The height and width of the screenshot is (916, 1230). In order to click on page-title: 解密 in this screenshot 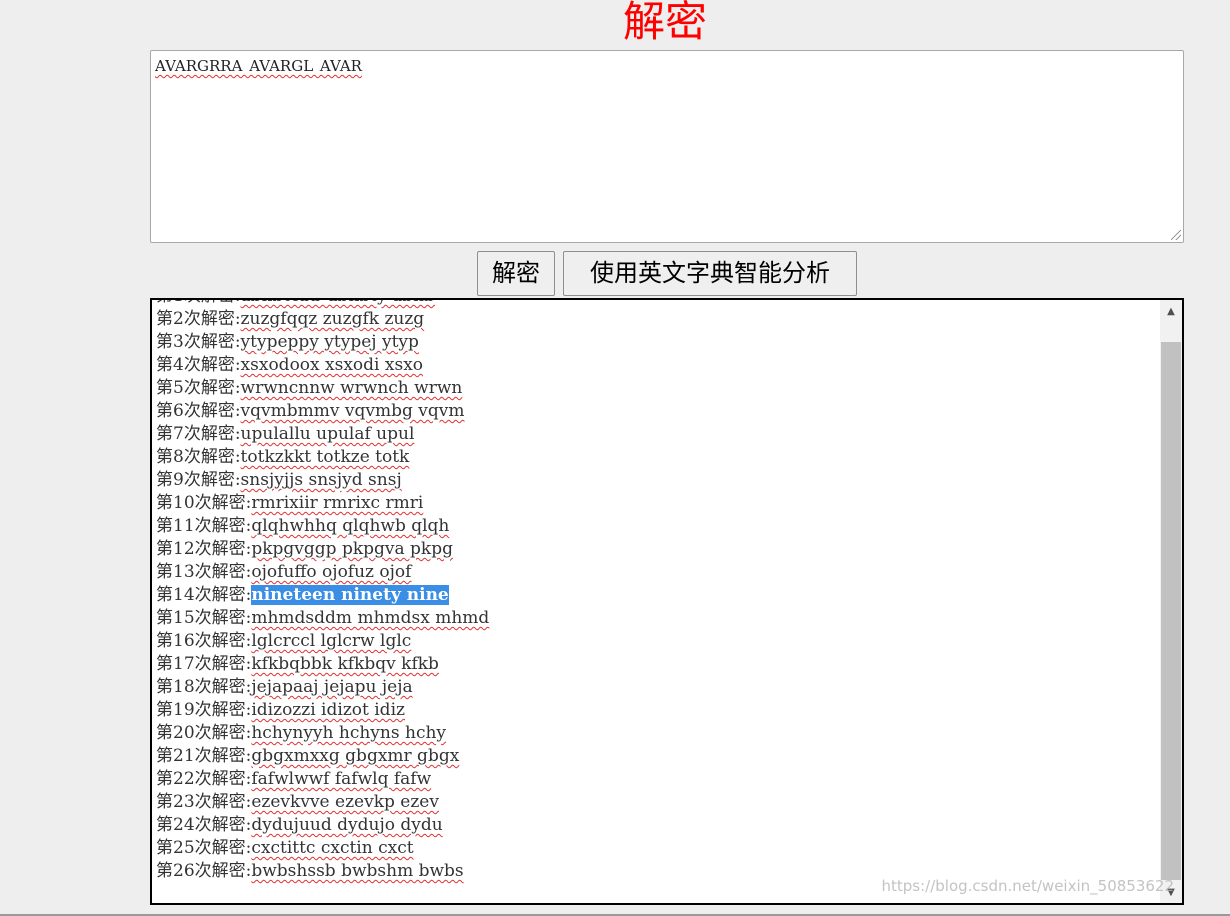, I will do `click(664, 23)`.